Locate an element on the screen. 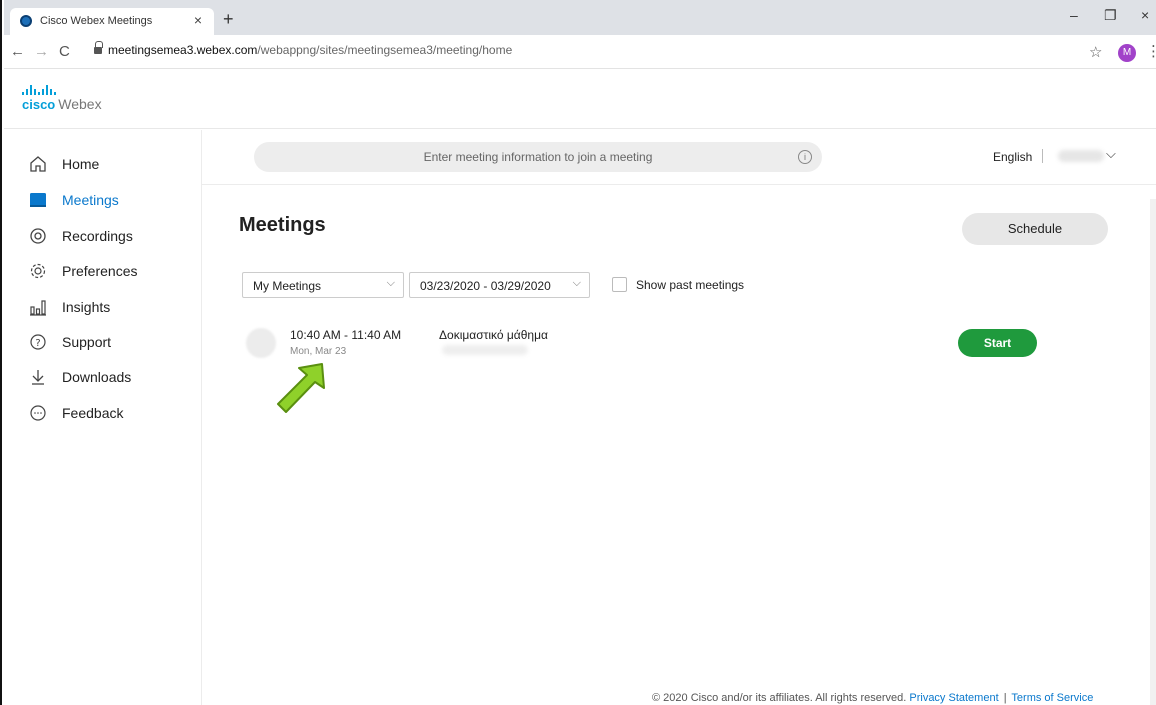  meeting-title: Δοκιμαστικό μάθημα is located at coordinates (493, 335).